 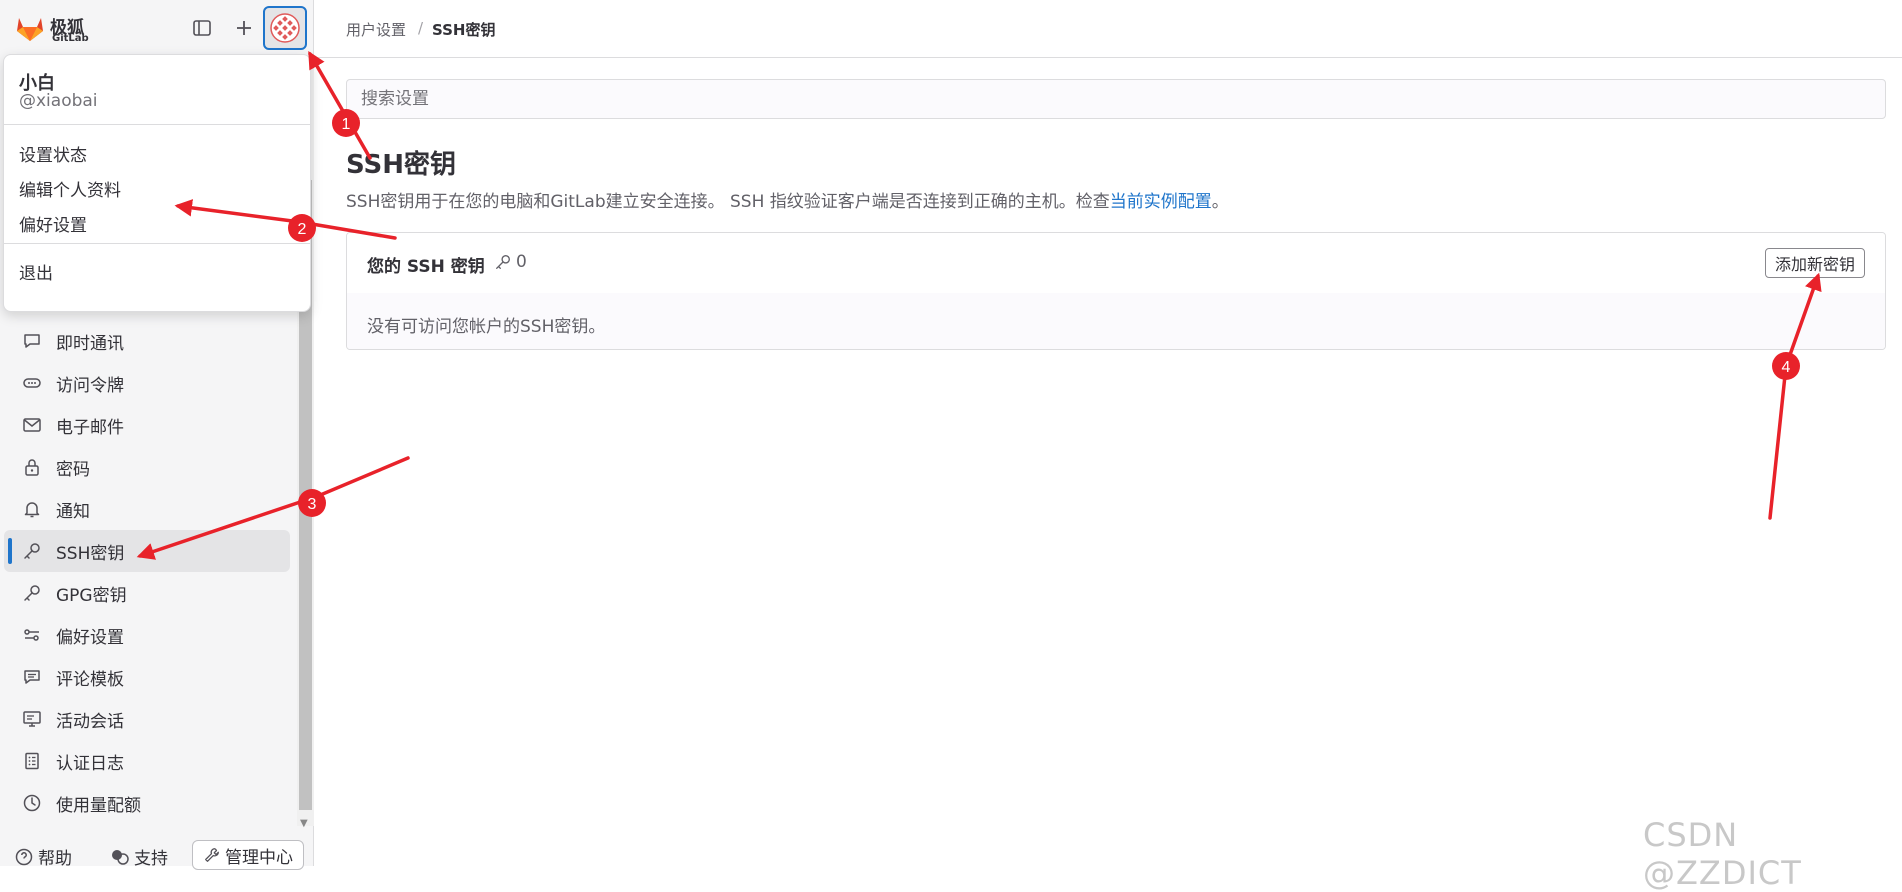 I want to click on sidebar-item-label: 认证日志, so click(x=90, y=763).